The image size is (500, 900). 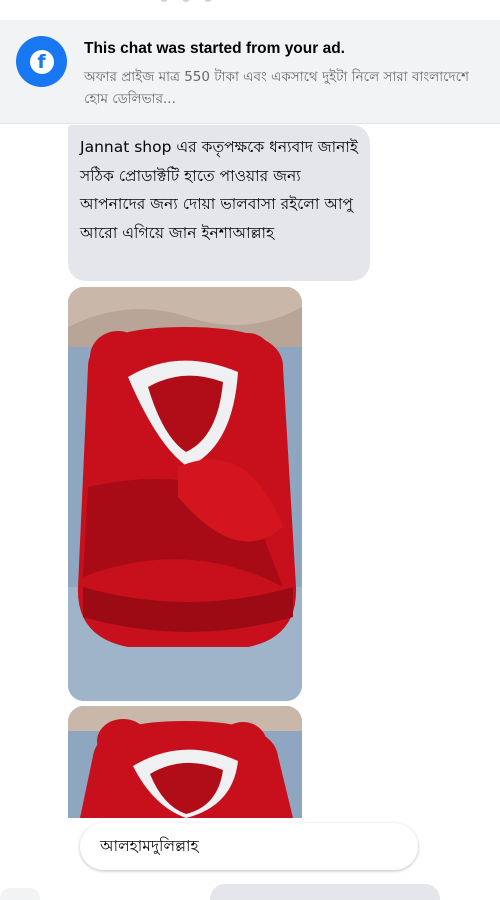 I want to click on ad-banner-title: This chat was started from your ad., so click(x=214, y=48).